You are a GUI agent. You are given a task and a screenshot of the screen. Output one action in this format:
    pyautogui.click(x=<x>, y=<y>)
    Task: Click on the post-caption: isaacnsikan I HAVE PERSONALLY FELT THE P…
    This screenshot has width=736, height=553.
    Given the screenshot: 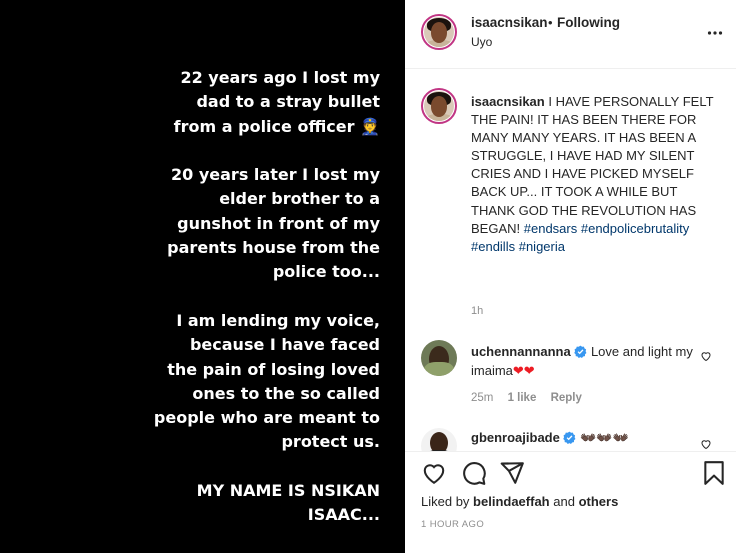 What is the action you would take?
    pyautogui.click(x=595, y=174)
    